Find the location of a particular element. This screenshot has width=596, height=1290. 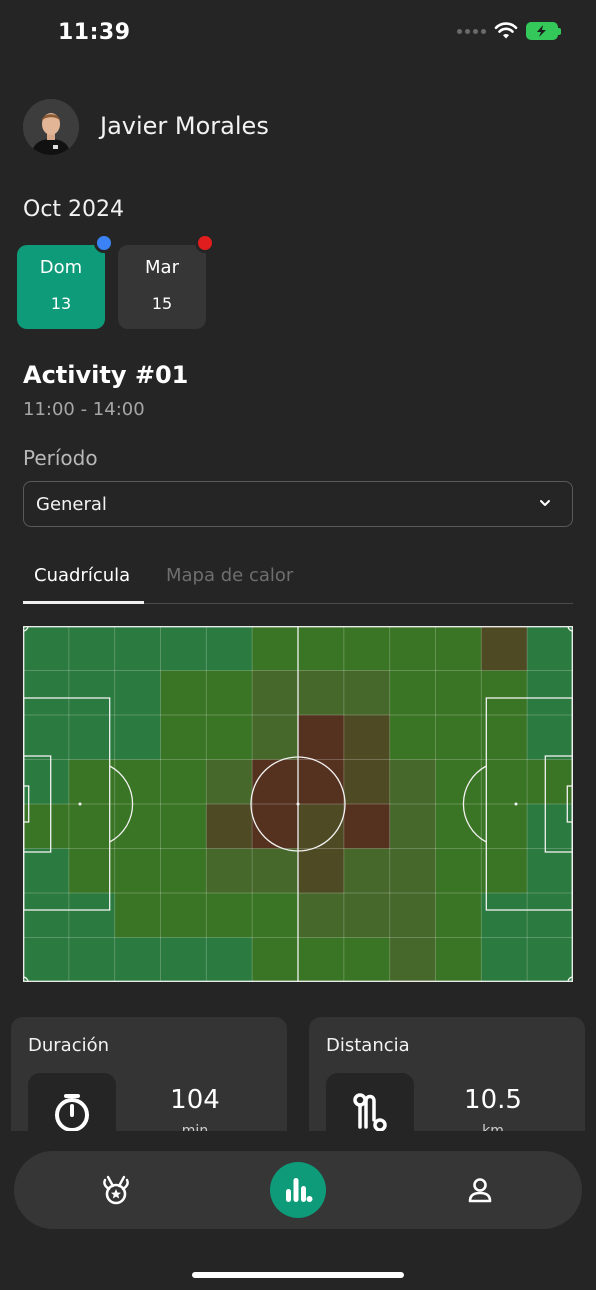

day-card-dom: Dom 13 is located at coordinates (61, 287).